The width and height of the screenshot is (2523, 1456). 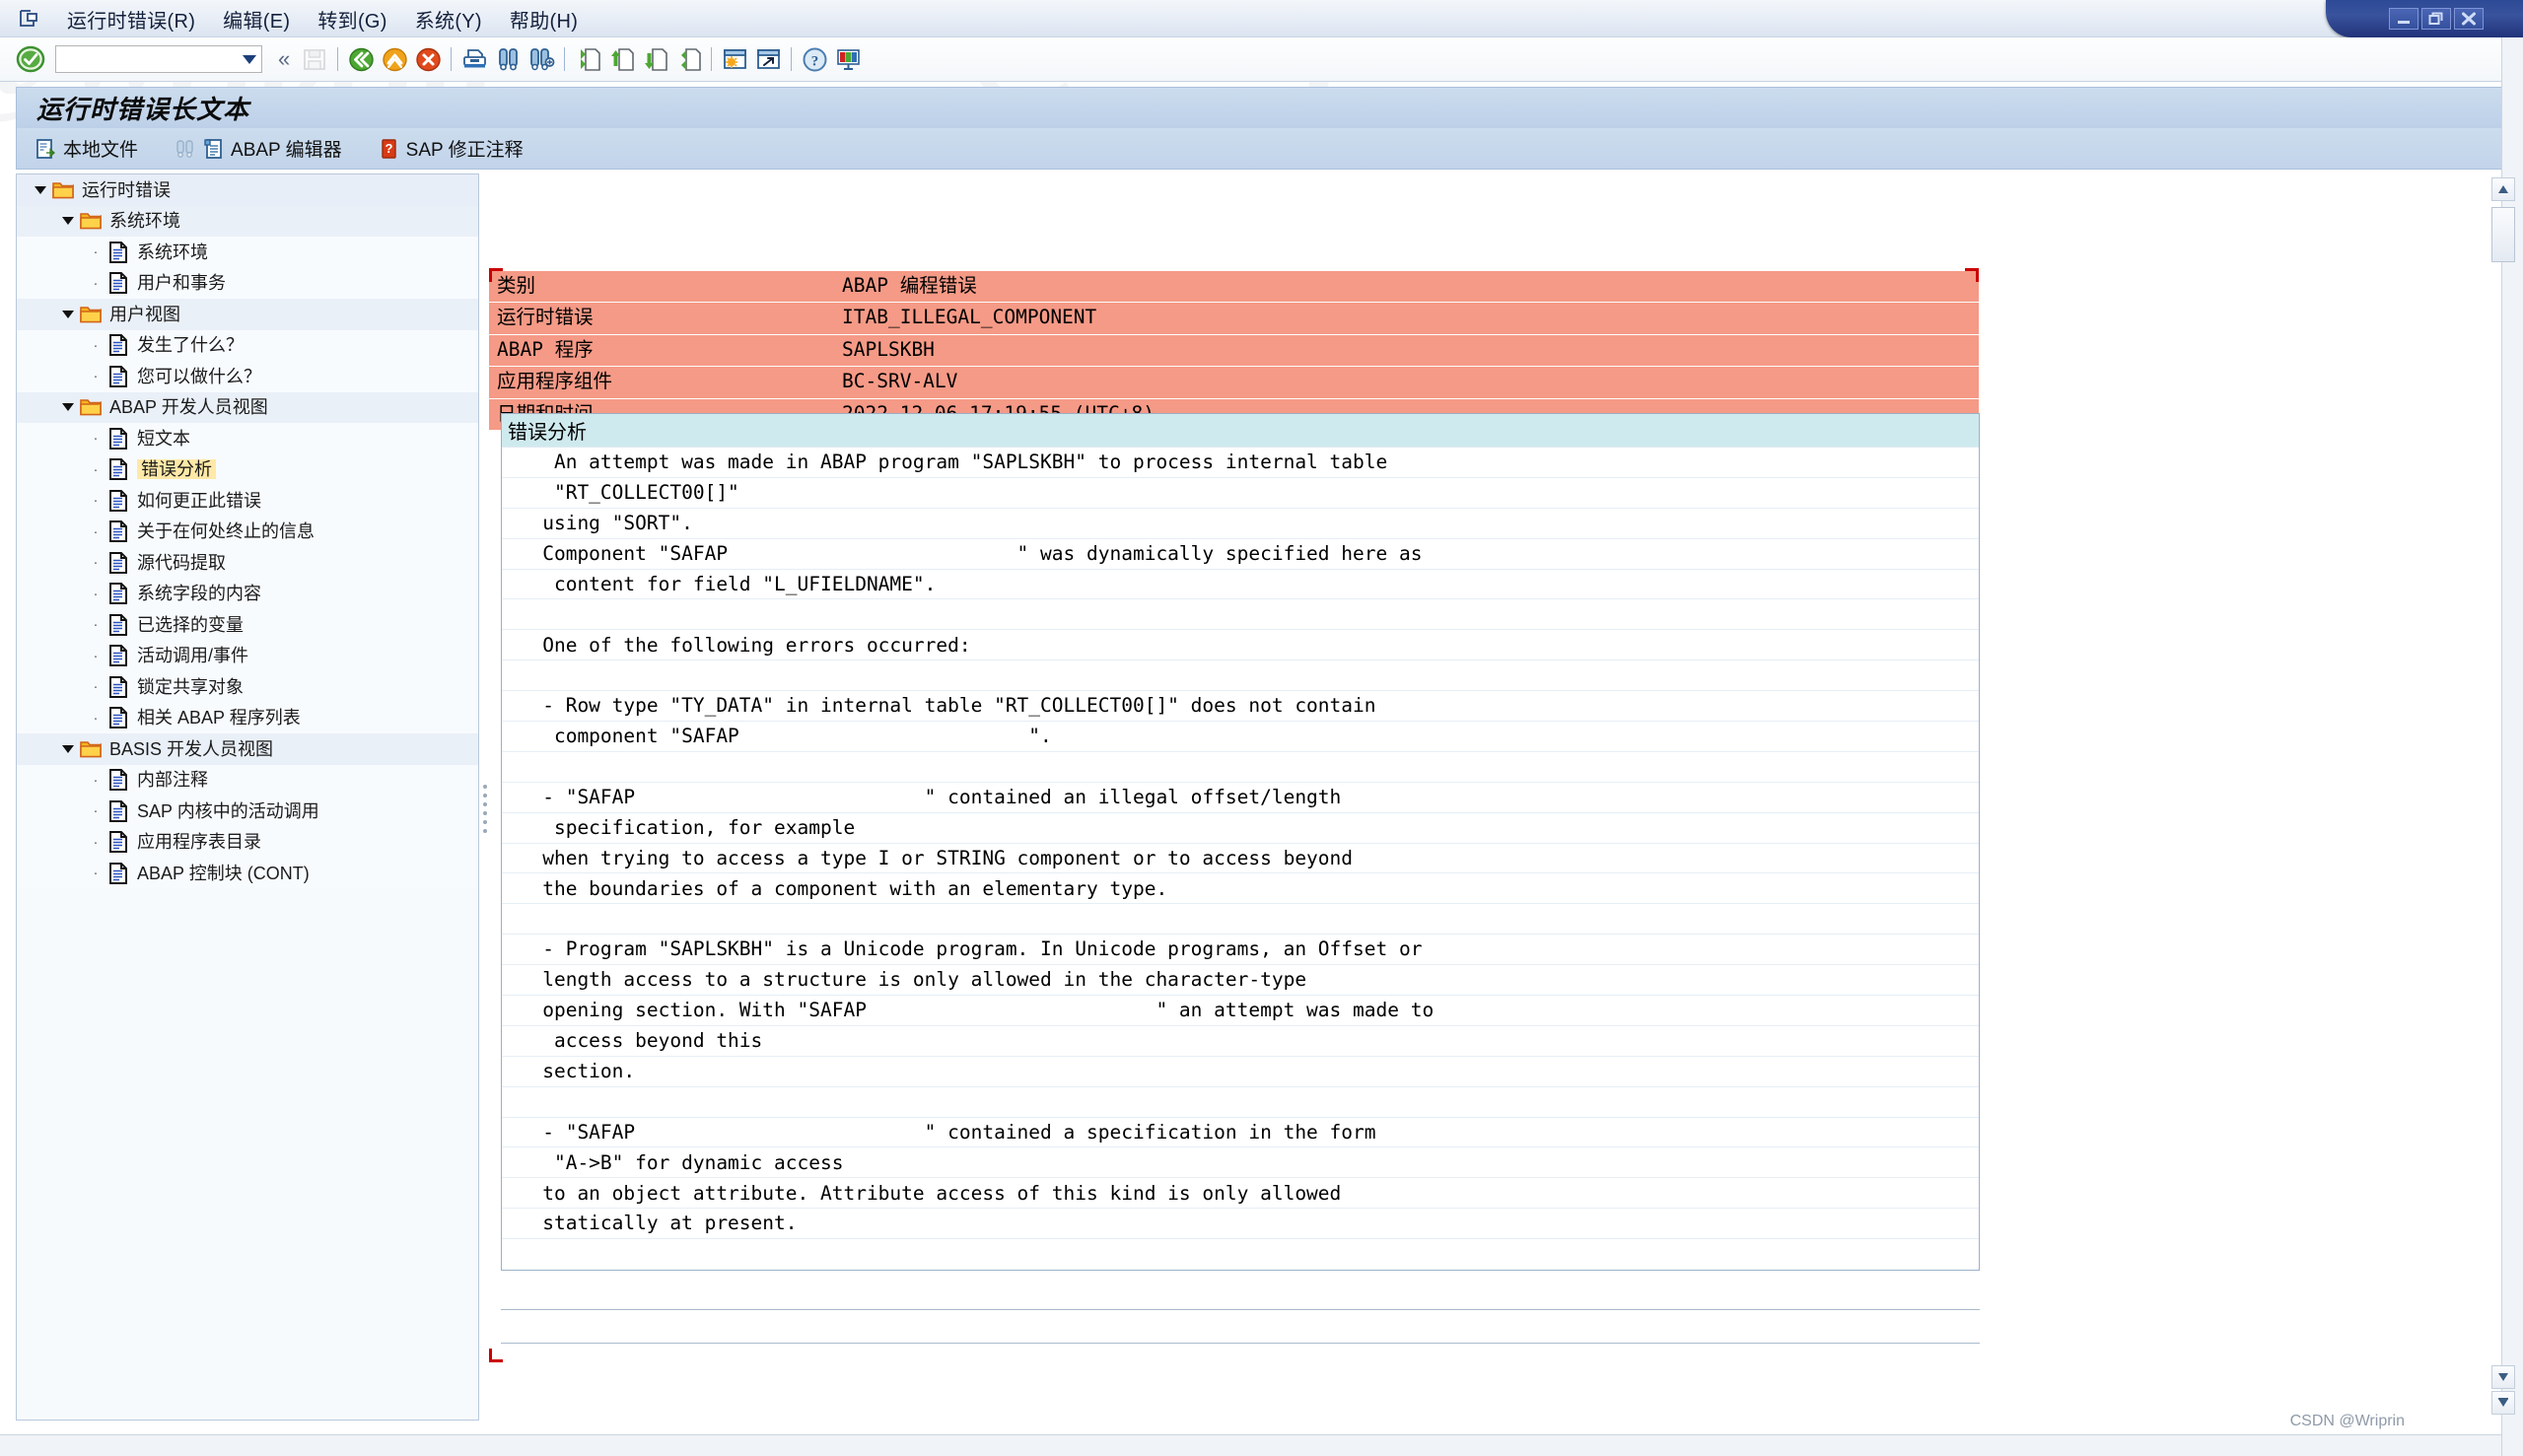 What do you see at coordinates (176, 469) in the screenshot?
I see `tree-node-label: 错误分析` at bounding box center [176, 469].